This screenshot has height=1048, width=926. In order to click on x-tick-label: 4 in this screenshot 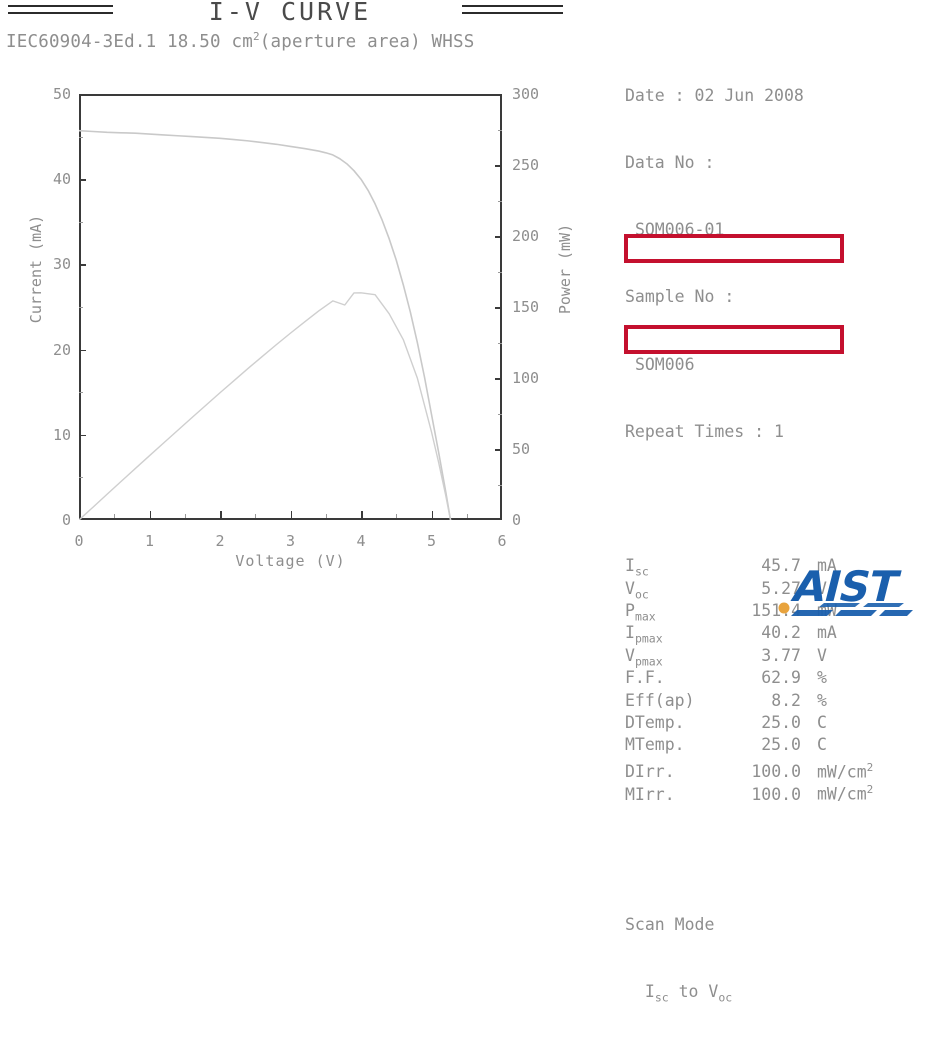, I will do `click(361, 541)`.